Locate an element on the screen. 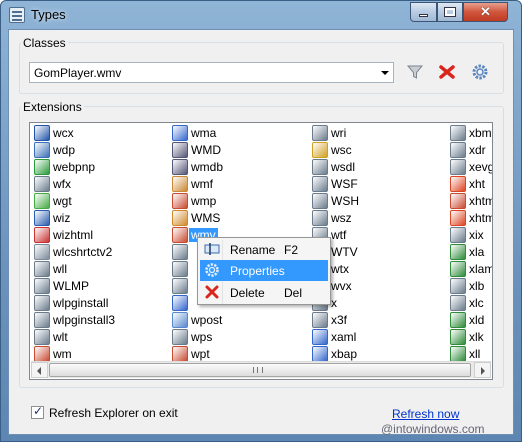  list-item: WLMP is located at coordinates (104, 286).